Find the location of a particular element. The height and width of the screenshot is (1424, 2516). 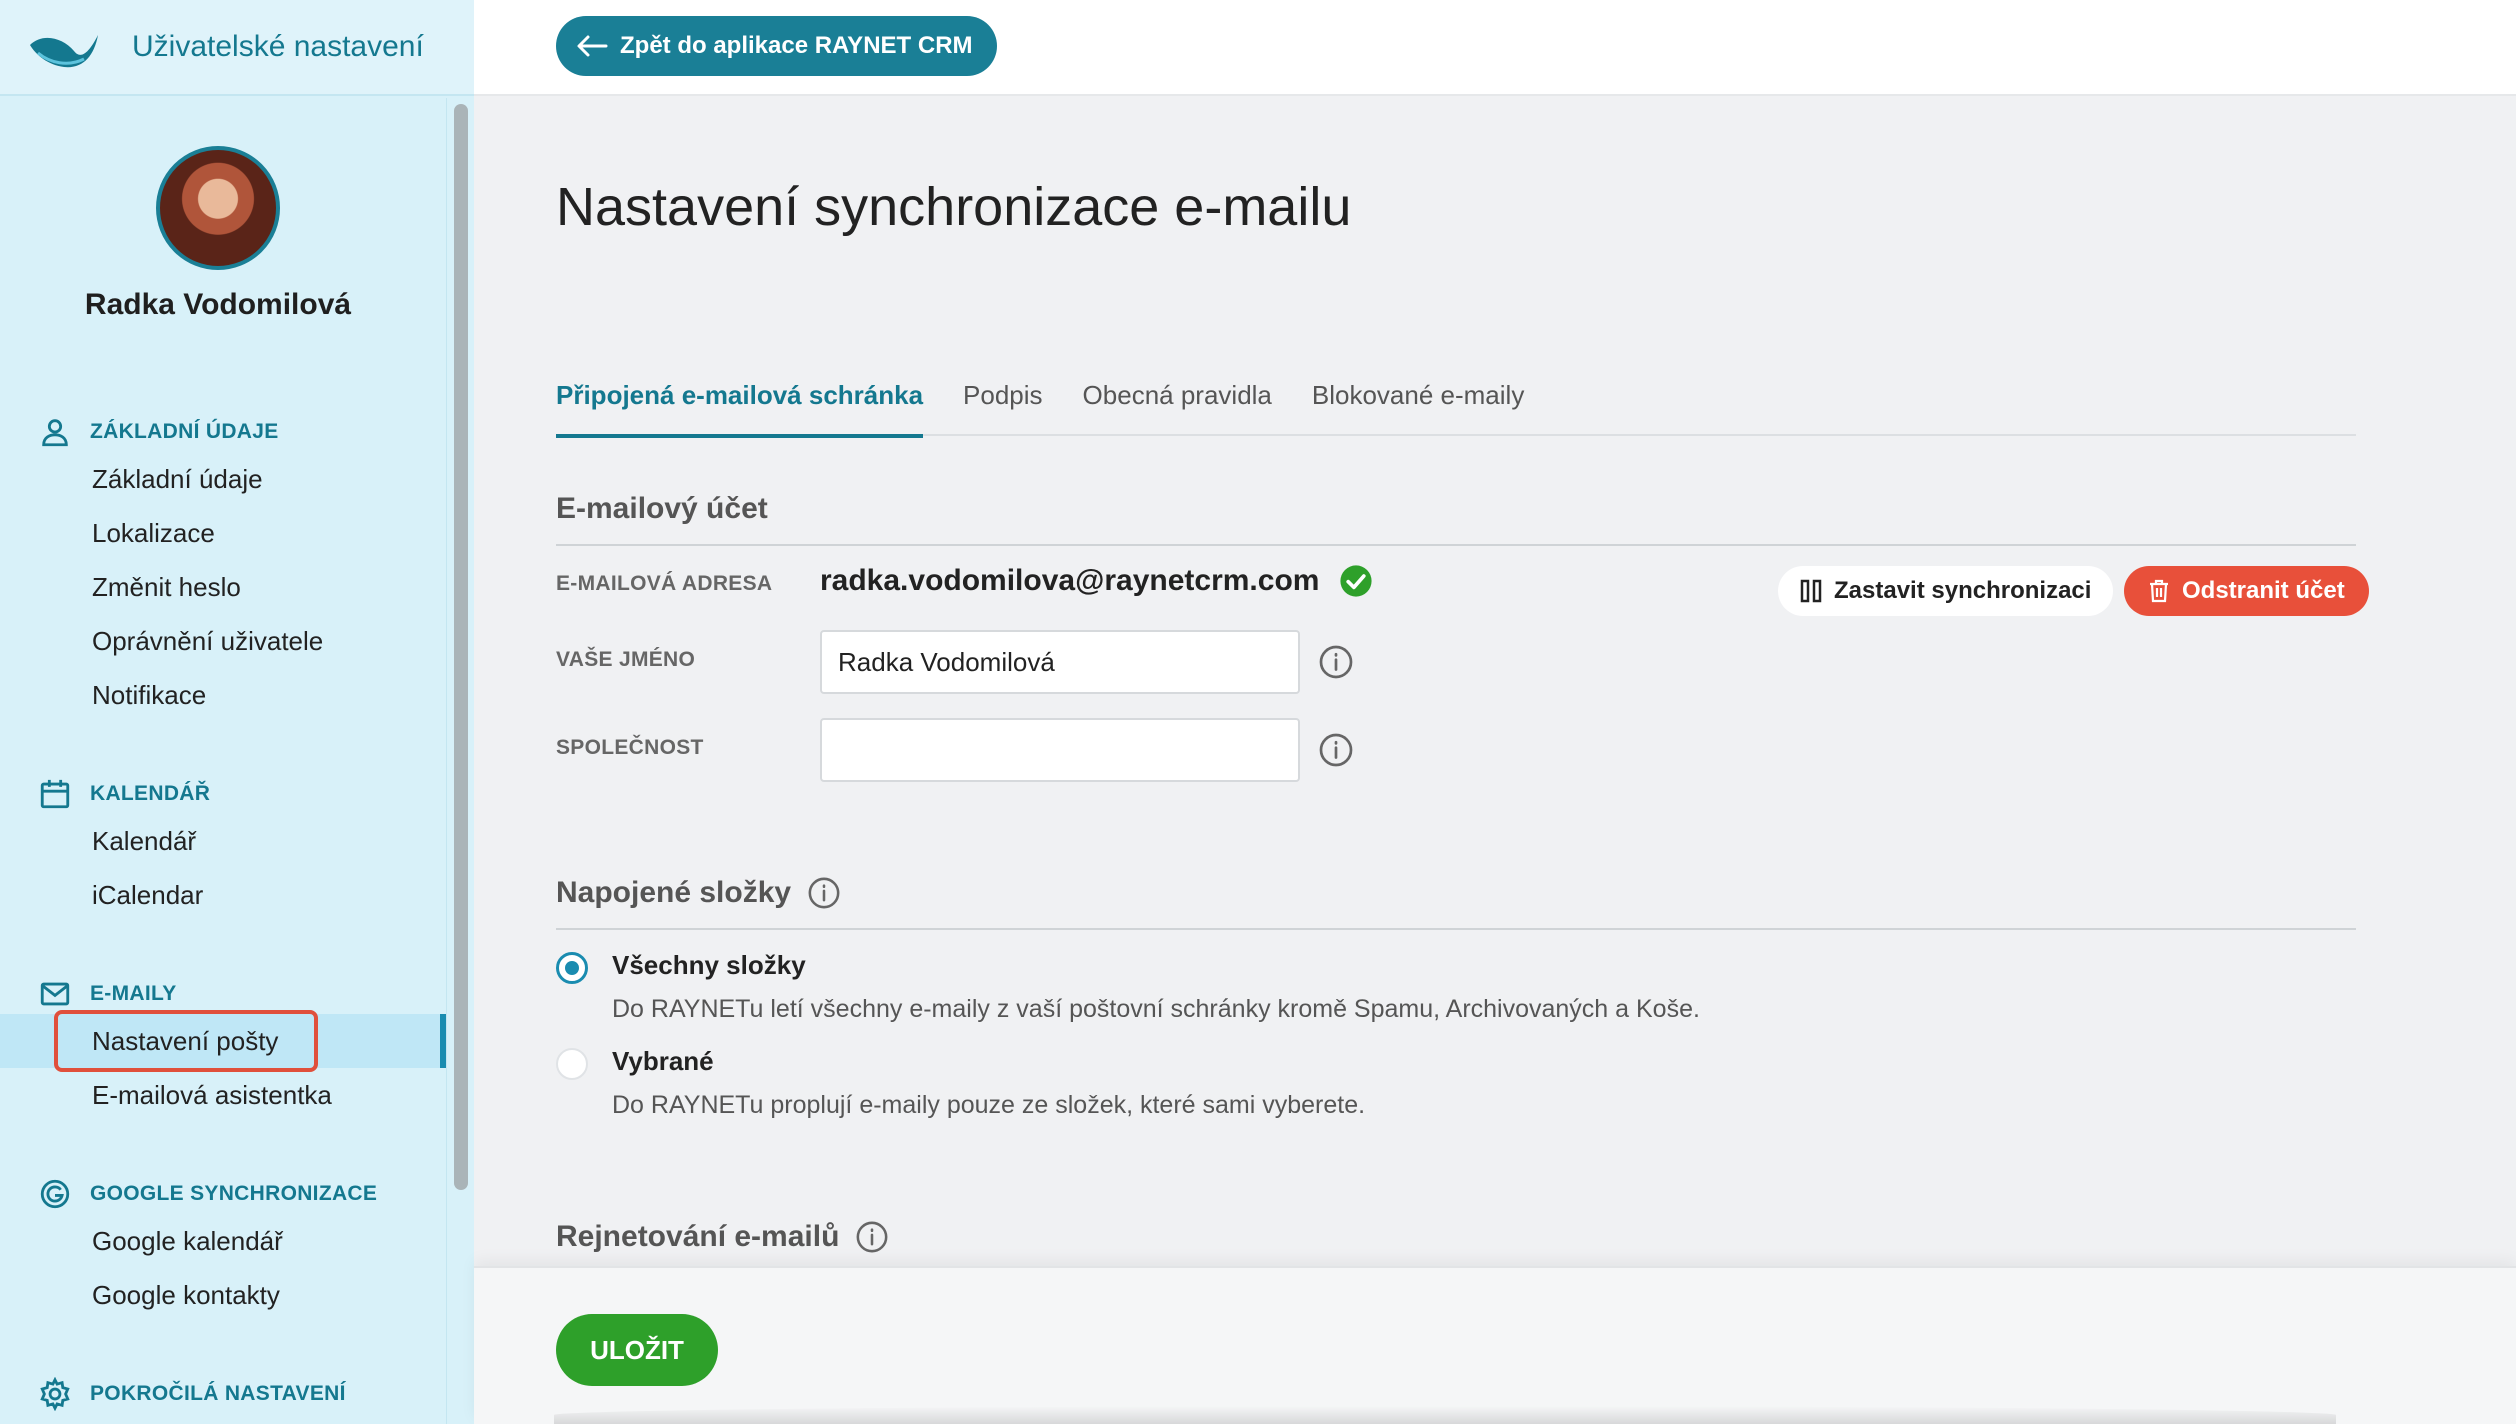

section-label: E-MAILY is located at coordinates (133, 993).